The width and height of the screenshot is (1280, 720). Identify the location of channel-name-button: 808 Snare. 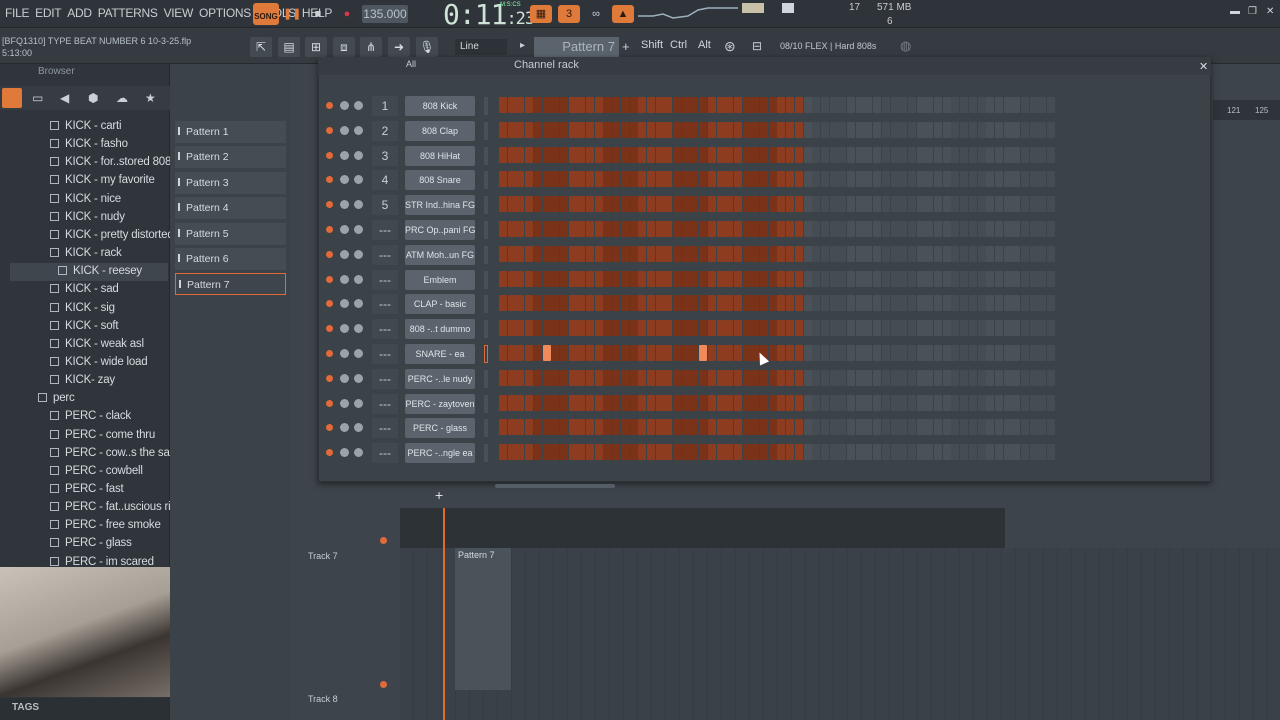
(440, 180).